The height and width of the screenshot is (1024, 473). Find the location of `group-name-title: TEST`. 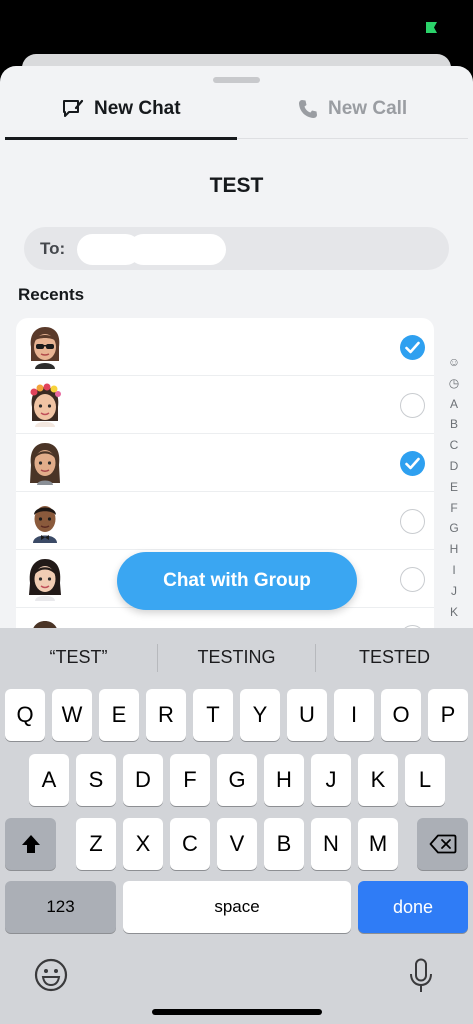

group-name-title: TEST is located at coordinates (236, 186).